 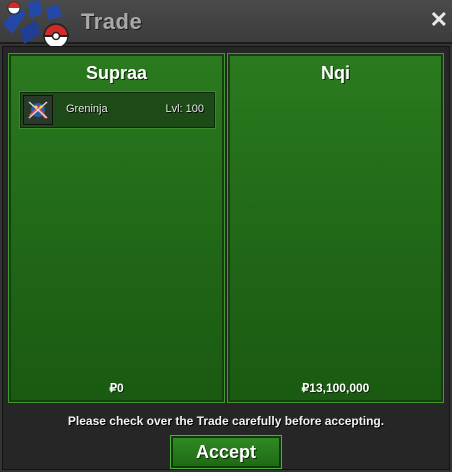 I want to click on title-bar: Trade ✕, so click(x=226, y=24).